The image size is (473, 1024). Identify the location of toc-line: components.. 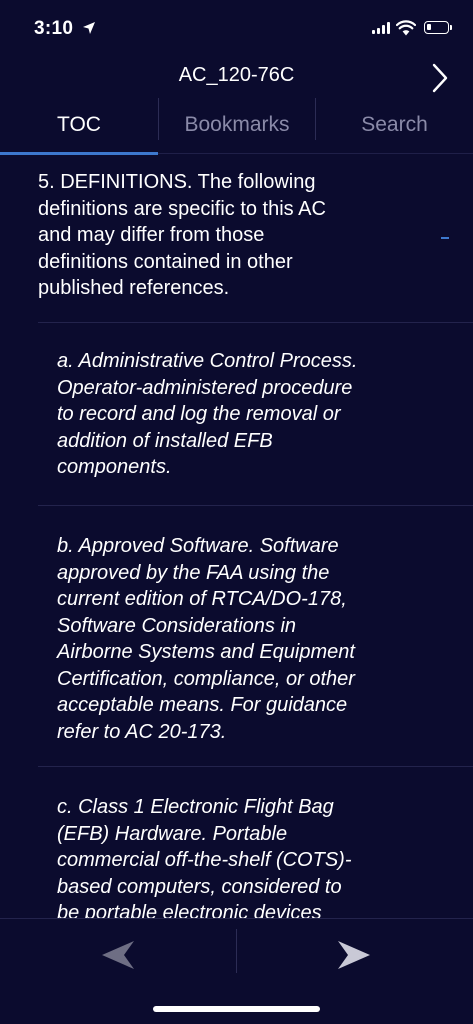
(114, 467).